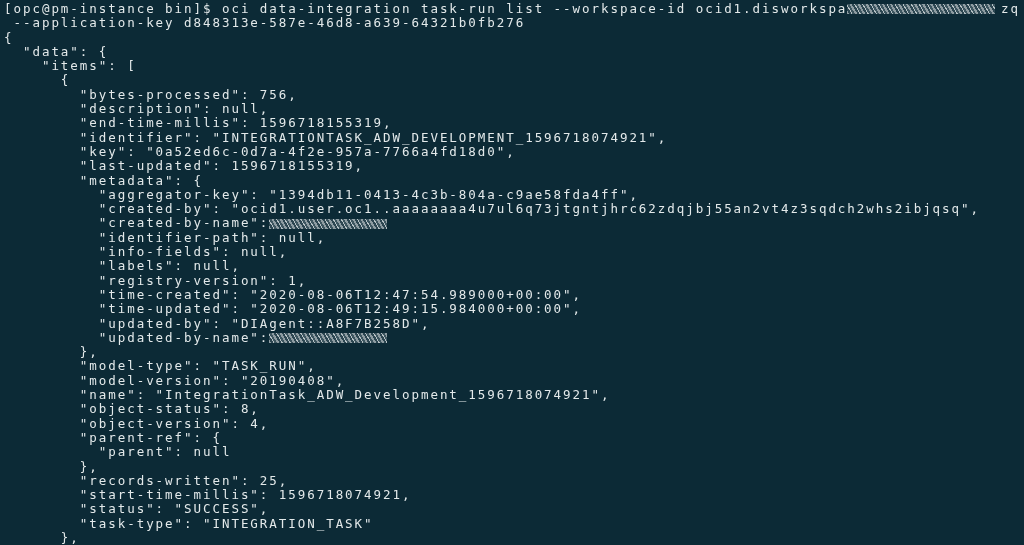 The image size is (1024, 545). Describe the element at coordinates (339, 309) in the screenshot. I see `terminal-line: "time-updated": "2020-08-06T12:49:15.984000+00:00",` at that location.